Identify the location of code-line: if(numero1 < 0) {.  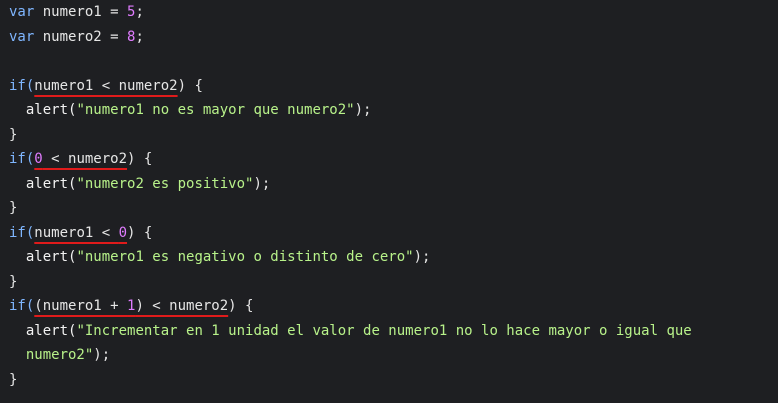
(80, 233).